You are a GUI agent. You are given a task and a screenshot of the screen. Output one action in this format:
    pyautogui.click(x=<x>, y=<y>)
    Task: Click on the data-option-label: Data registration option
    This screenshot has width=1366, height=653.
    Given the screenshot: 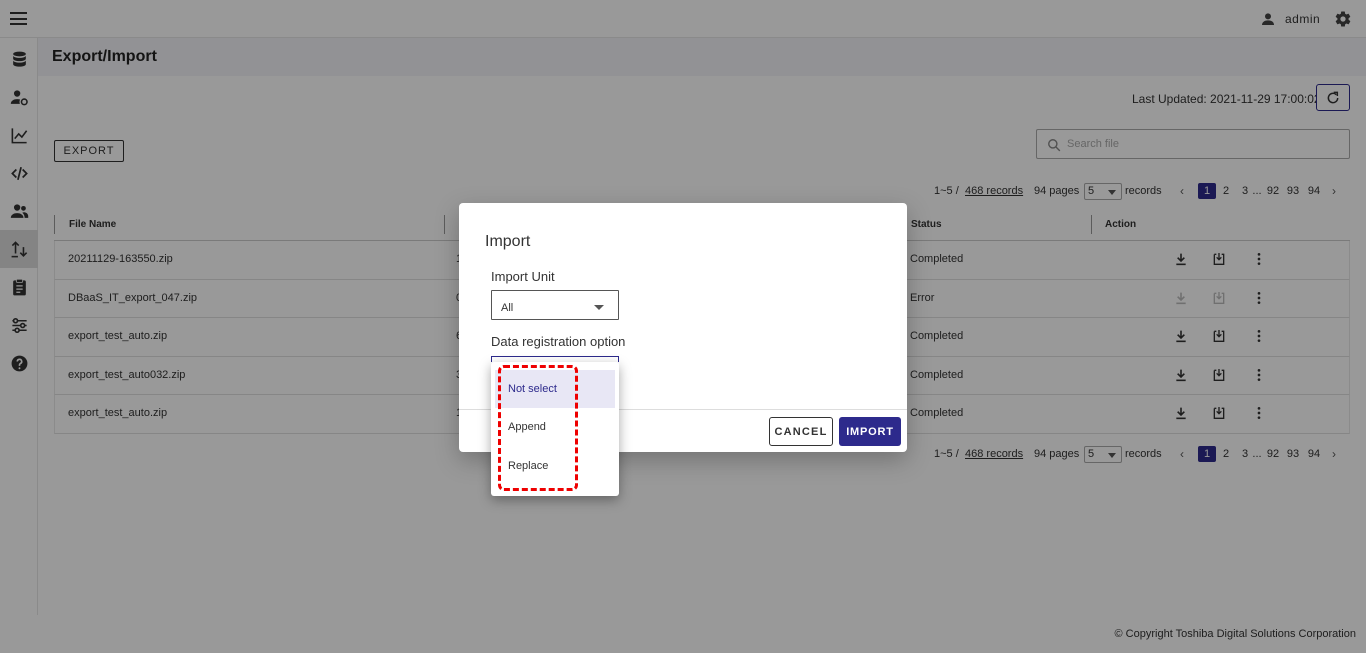 What is the action you would take?
    pyautogui.click(x=558, y=341)
    